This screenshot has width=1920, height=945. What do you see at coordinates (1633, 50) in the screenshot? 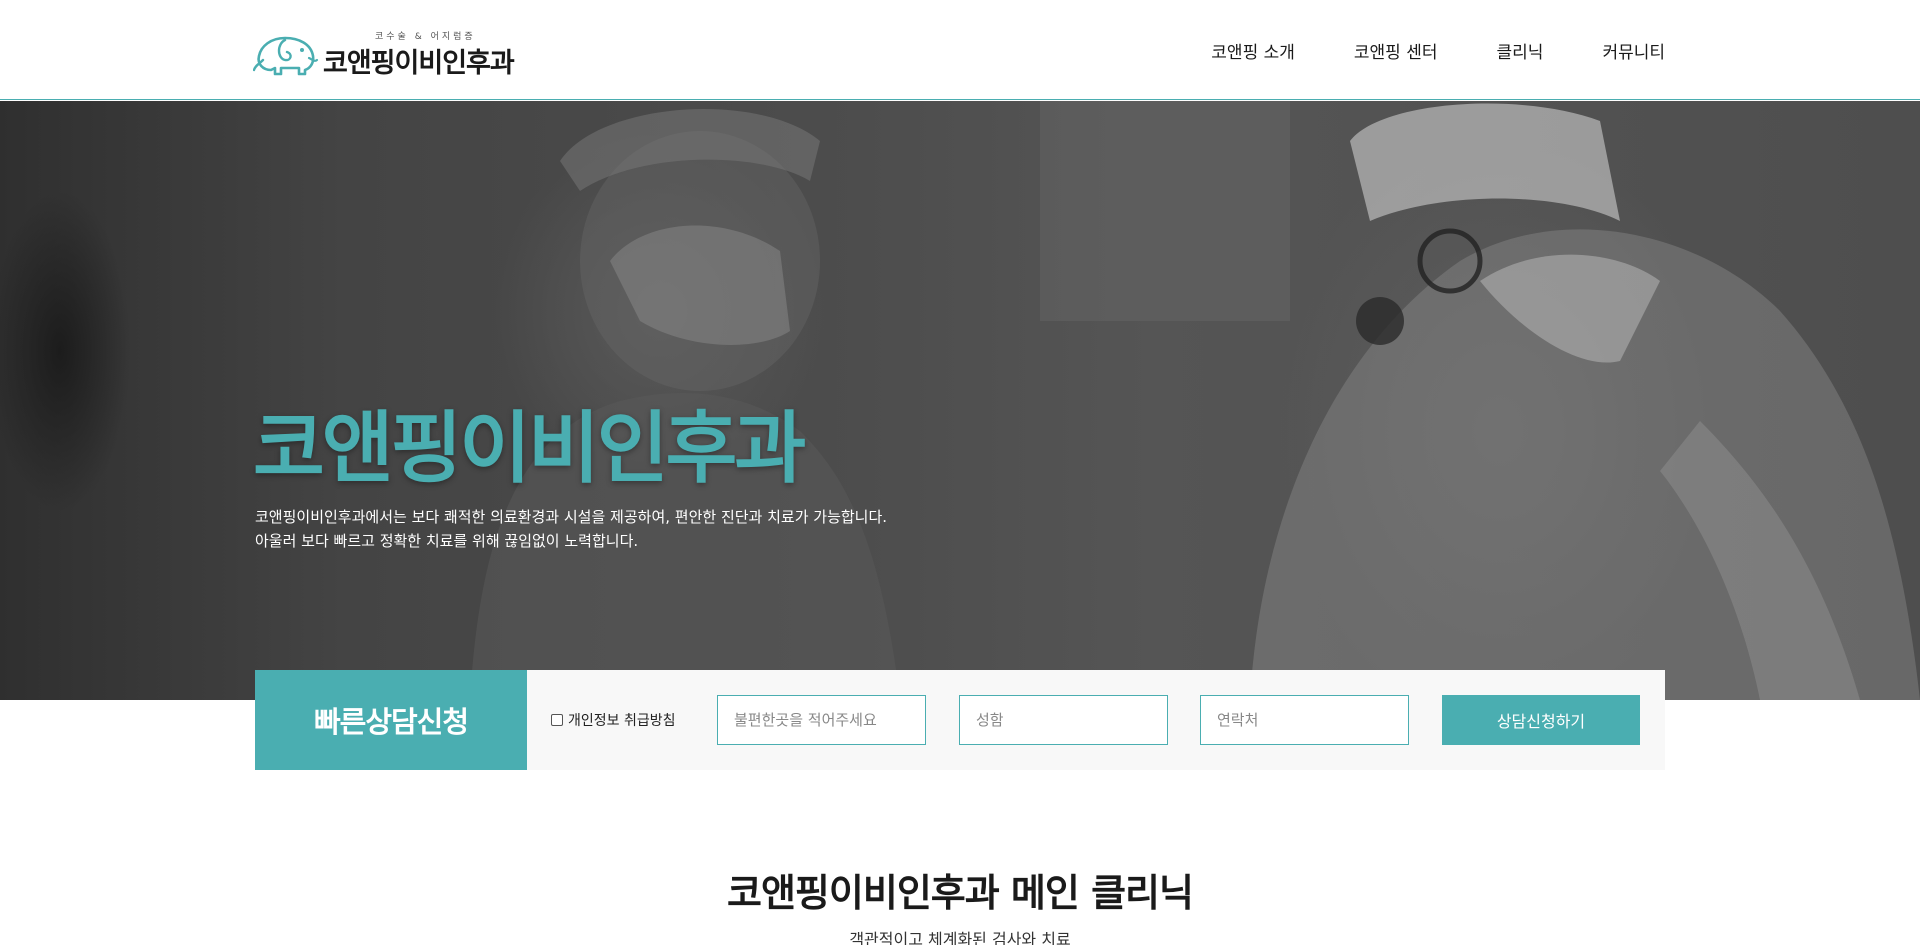
I see `nav-item-community: 커뮤니티` at bounding box center [1633, 50].